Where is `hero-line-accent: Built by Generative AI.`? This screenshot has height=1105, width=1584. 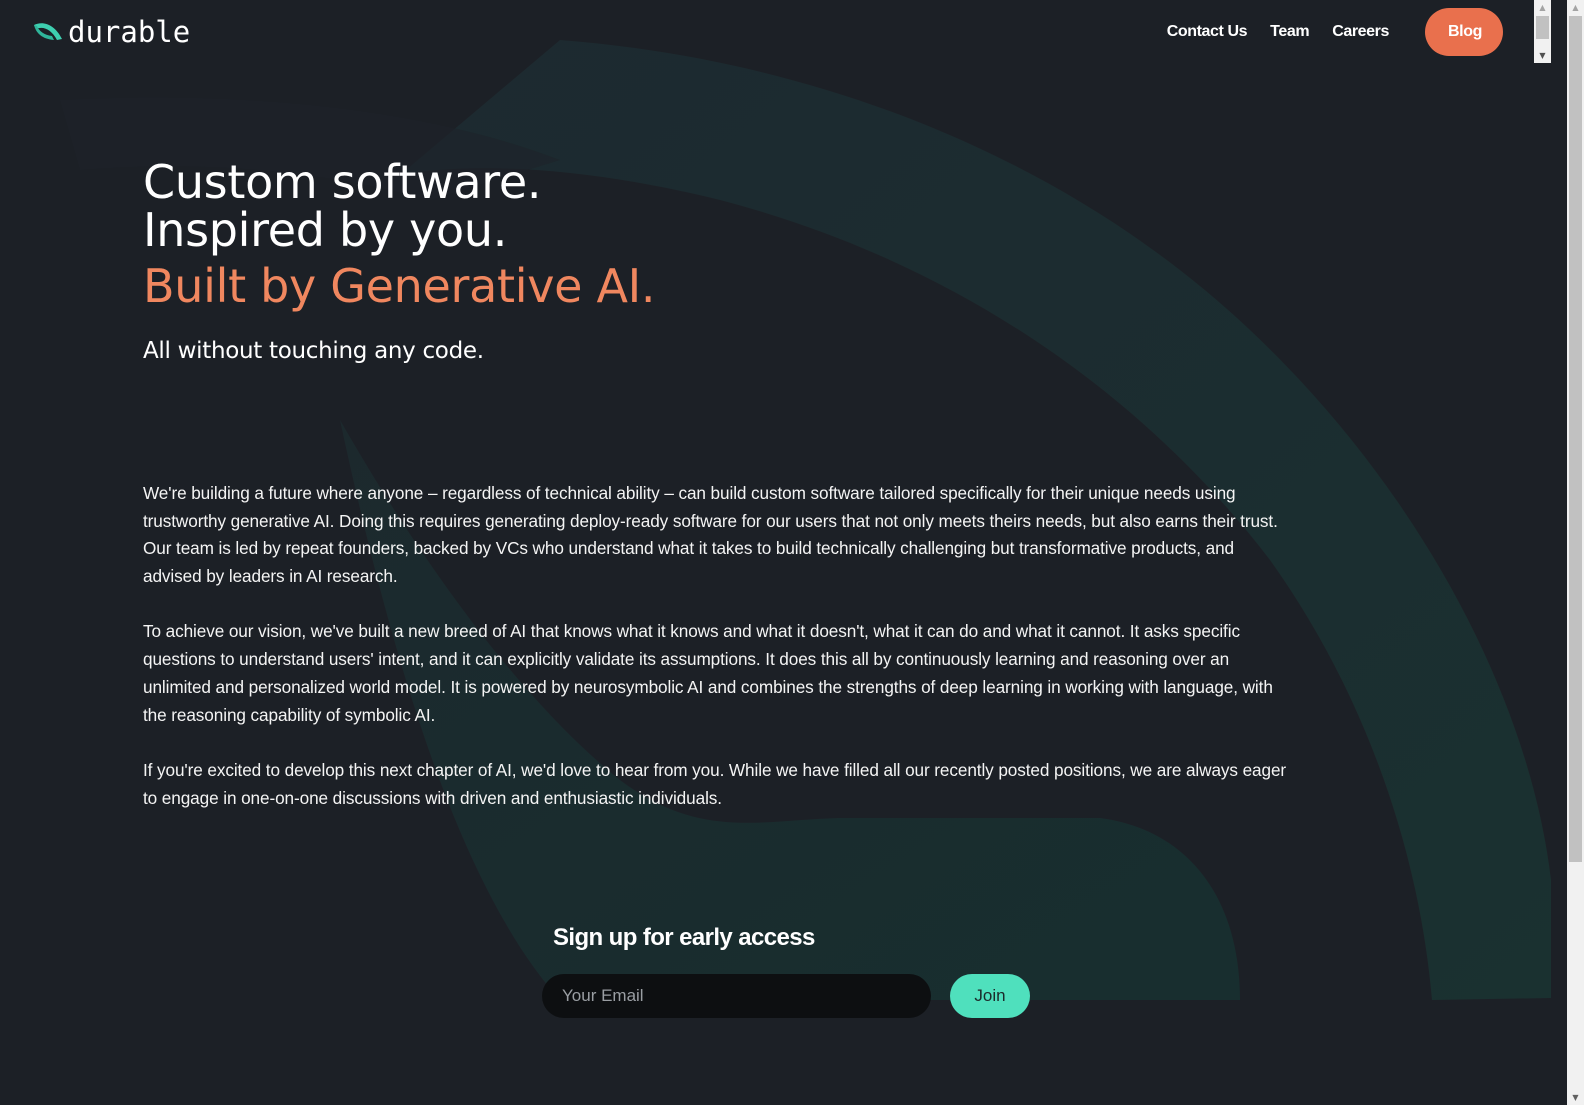 hero-line-accent: Built by Generative AI. is located at coordinates (399, 286).